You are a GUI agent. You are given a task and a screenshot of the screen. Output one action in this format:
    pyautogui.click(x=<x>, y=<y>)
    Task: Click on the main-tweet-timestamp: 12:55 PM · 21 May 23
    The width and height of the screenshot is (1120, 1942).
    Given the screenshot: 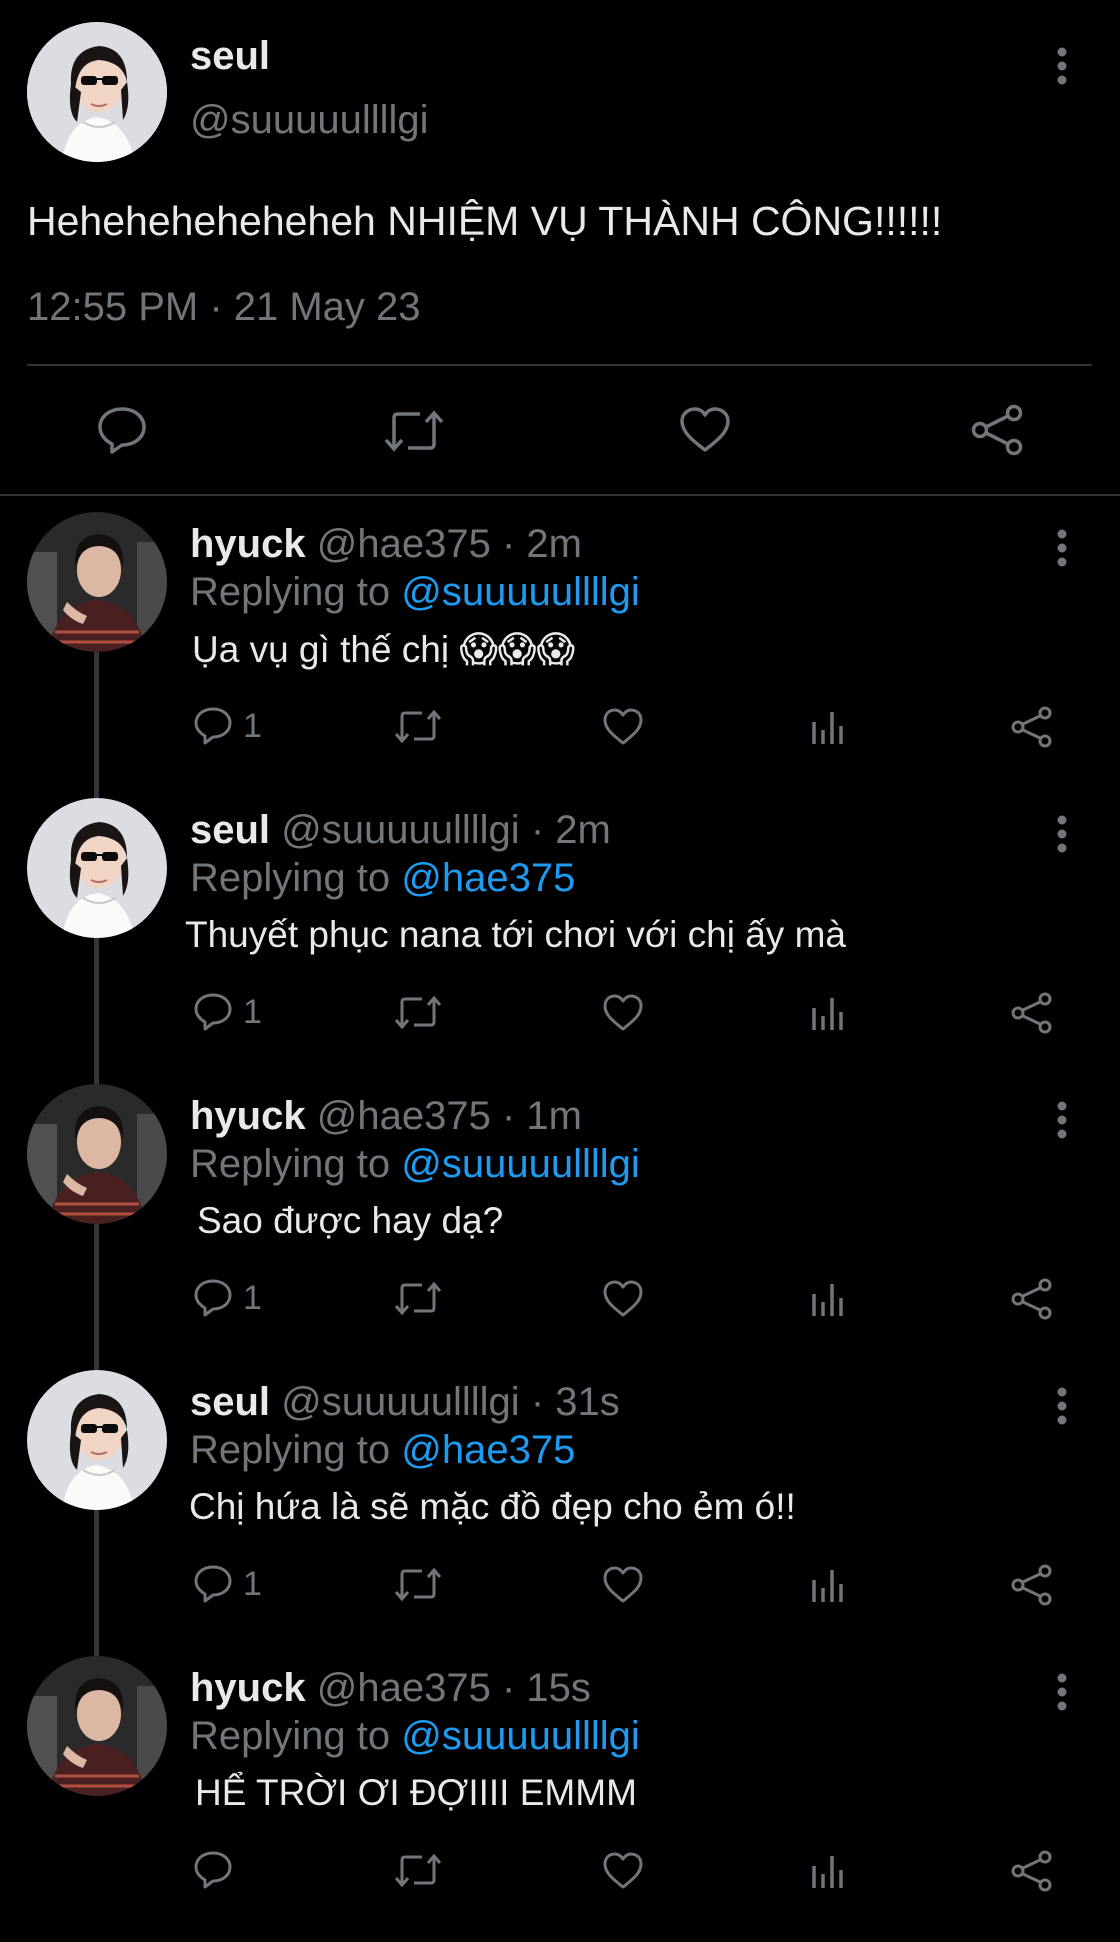 What is the action you would take?
    pyautogui.click(x=224, y=307)
    